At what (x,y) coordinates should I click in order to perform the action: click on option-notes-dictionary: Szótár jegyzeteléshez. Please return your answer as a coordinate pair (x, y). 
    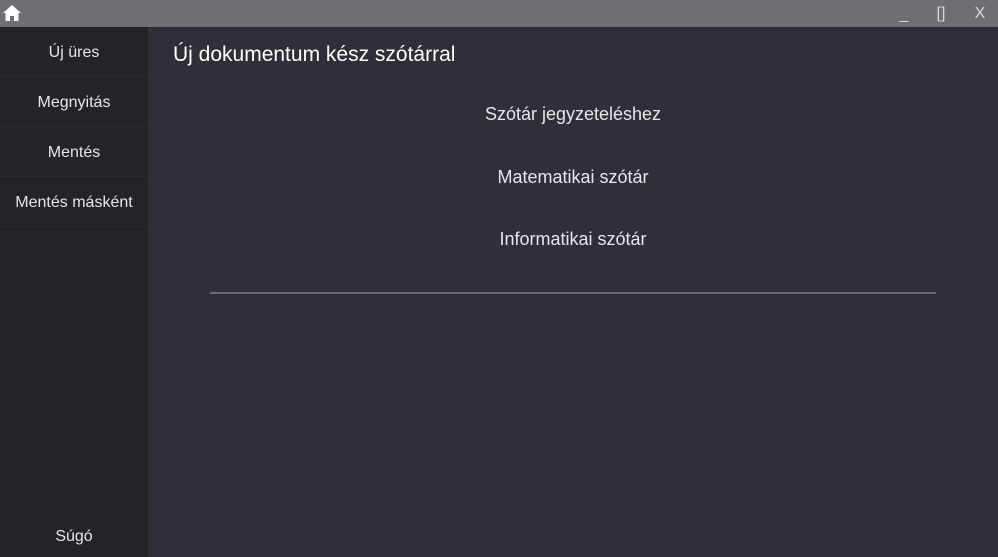
    Looking at the image, I should click on (573, 114).